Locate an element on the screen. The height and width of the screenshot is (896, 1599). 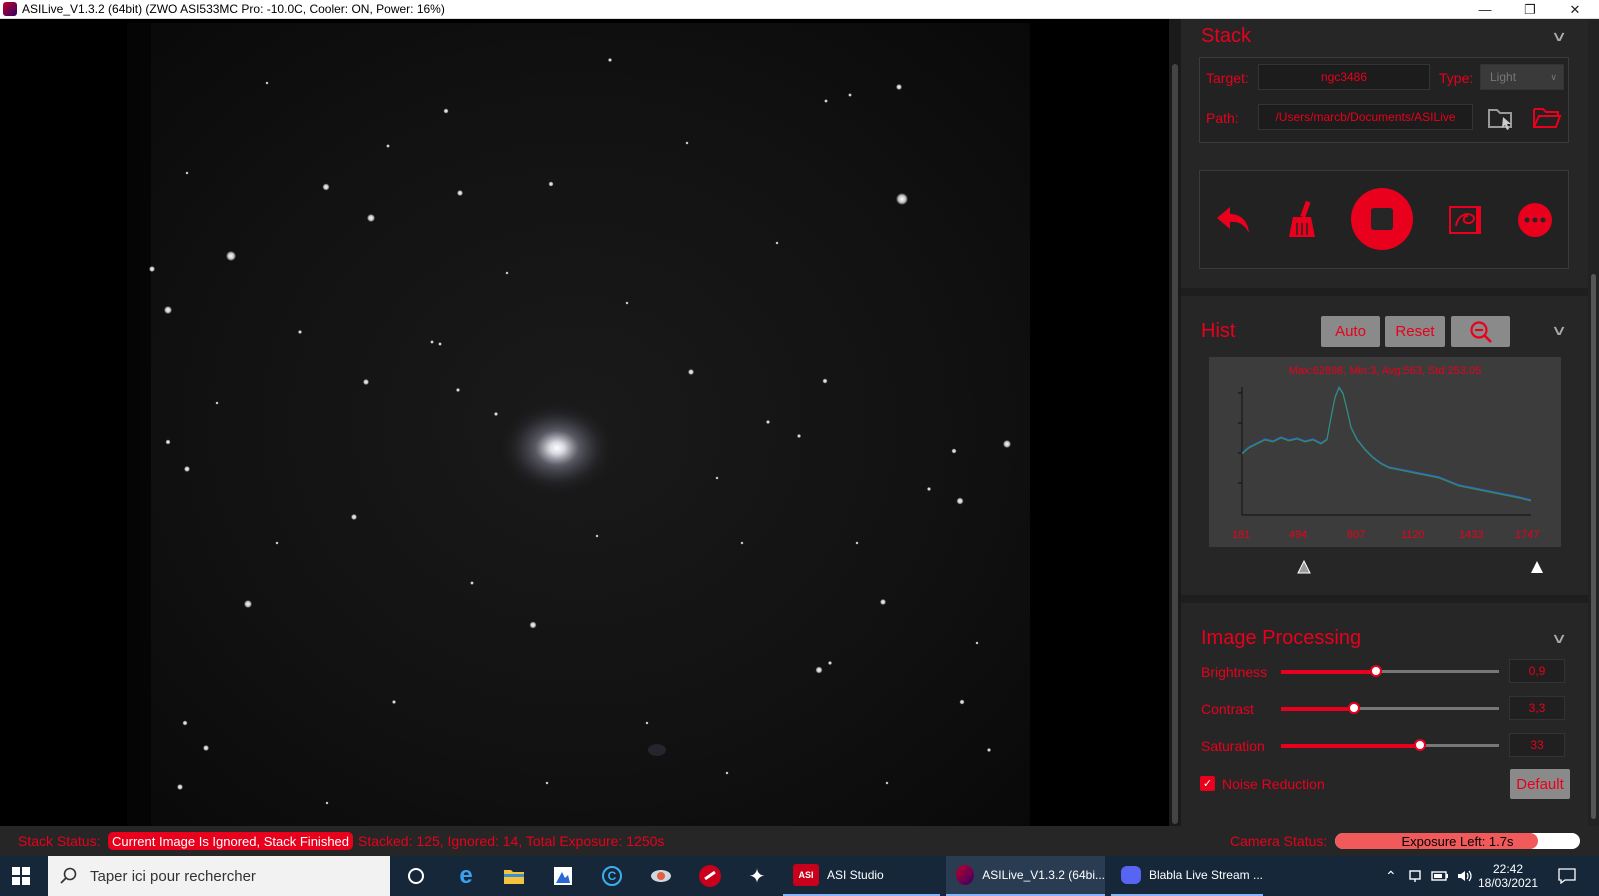
search-placeholder: Taper ici pour rechercher is located at coordinates (173, 876).